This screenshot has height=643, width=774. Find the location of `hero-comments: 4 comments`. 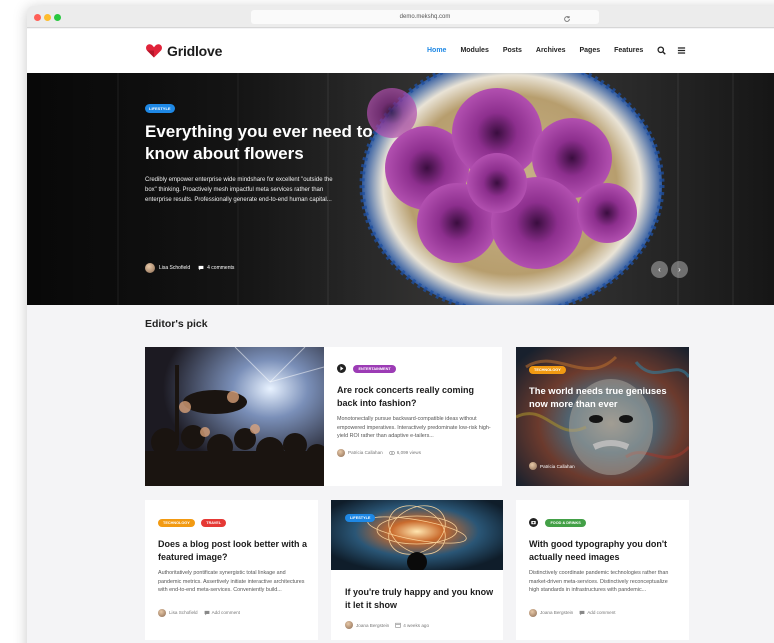

hero-comments: 4 comments is located at coordinates (220, 268).